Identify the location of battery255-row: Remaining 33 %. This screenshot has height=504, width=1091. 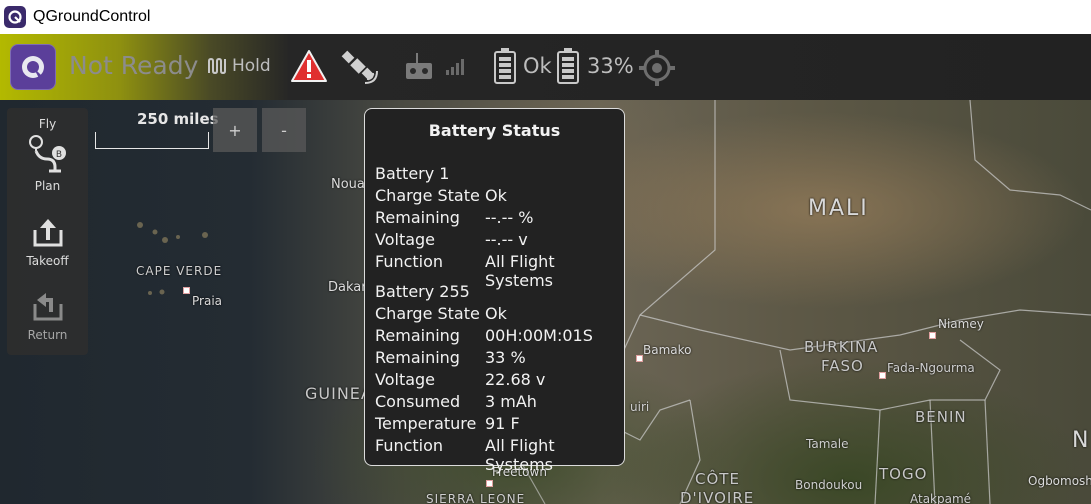
(497, 359).